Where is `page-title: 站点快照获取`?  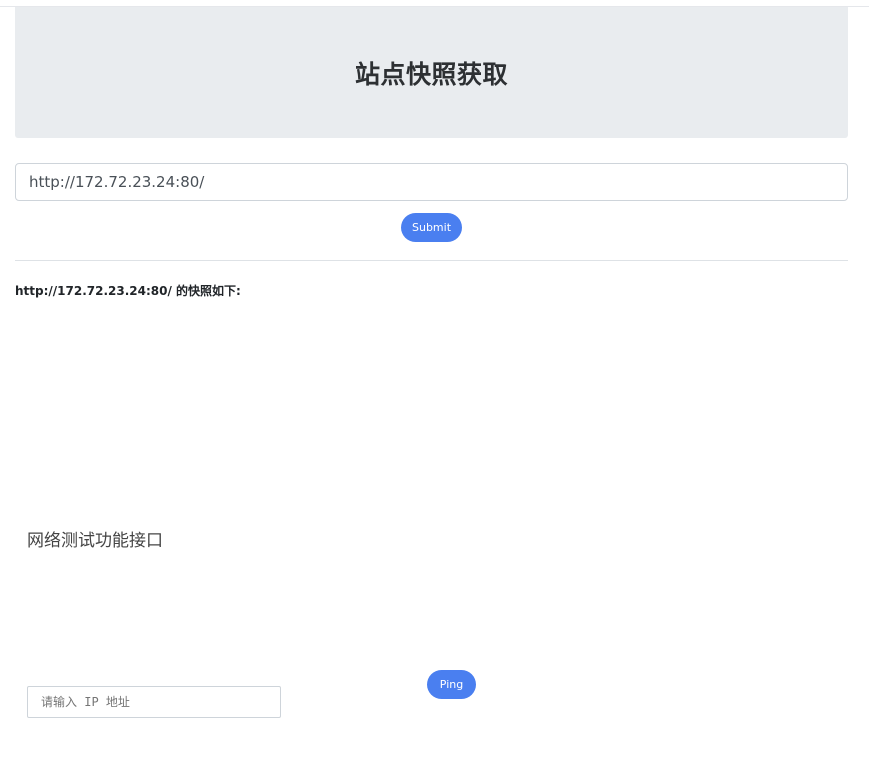
page-title: 站点快照获取 is located at coordinates (431, 74).